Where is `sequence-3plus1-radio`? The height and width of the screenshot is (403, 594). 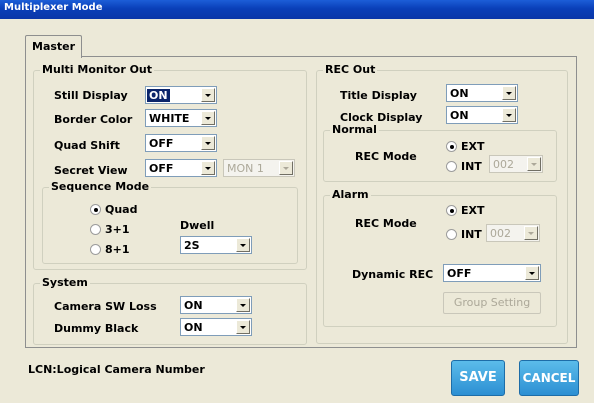
sequence-3plus1-radio is located at coordinates (95, 229).